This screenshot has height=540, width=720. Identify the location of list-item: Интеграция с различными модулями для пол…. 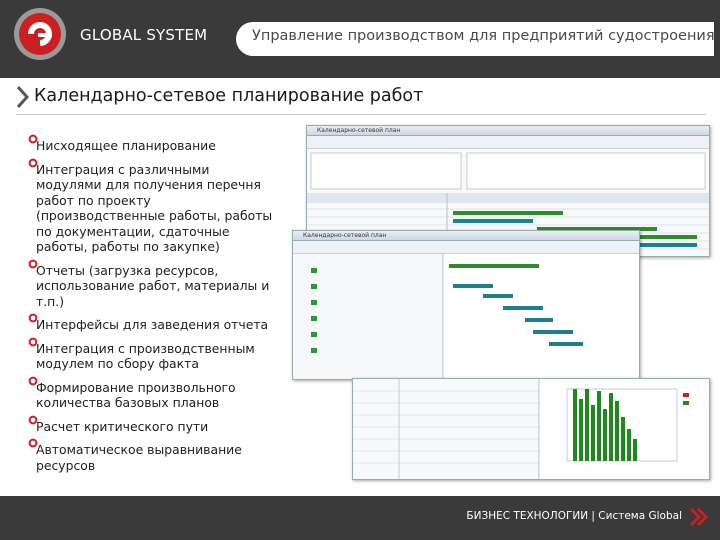
(153, 206).